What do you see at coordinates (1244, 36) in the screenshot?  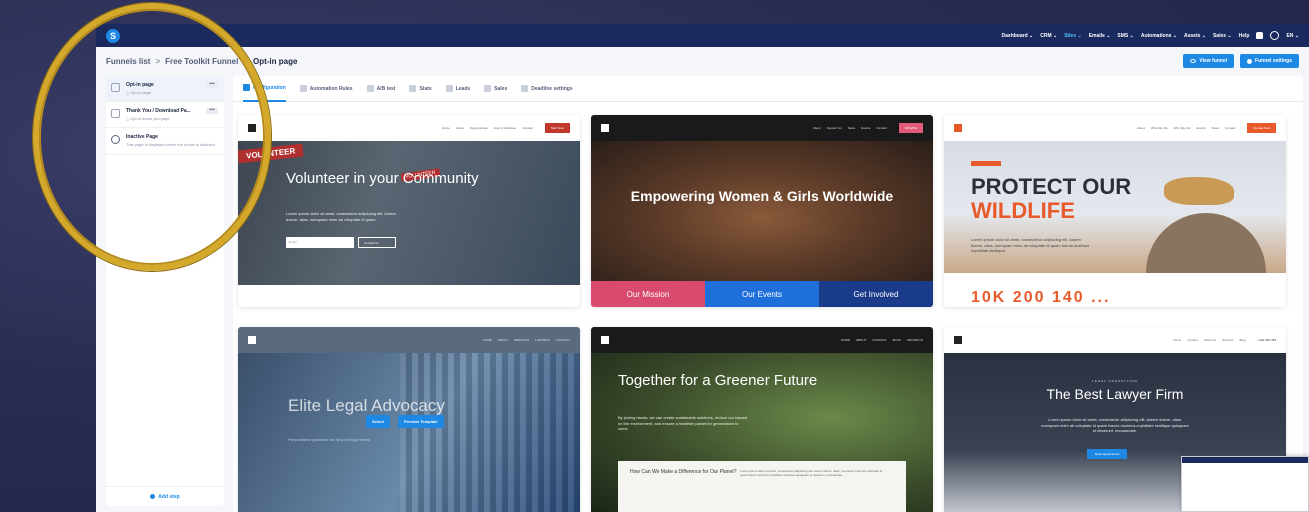 I see `nav-help: Help` at bounding box center [1244, 36].